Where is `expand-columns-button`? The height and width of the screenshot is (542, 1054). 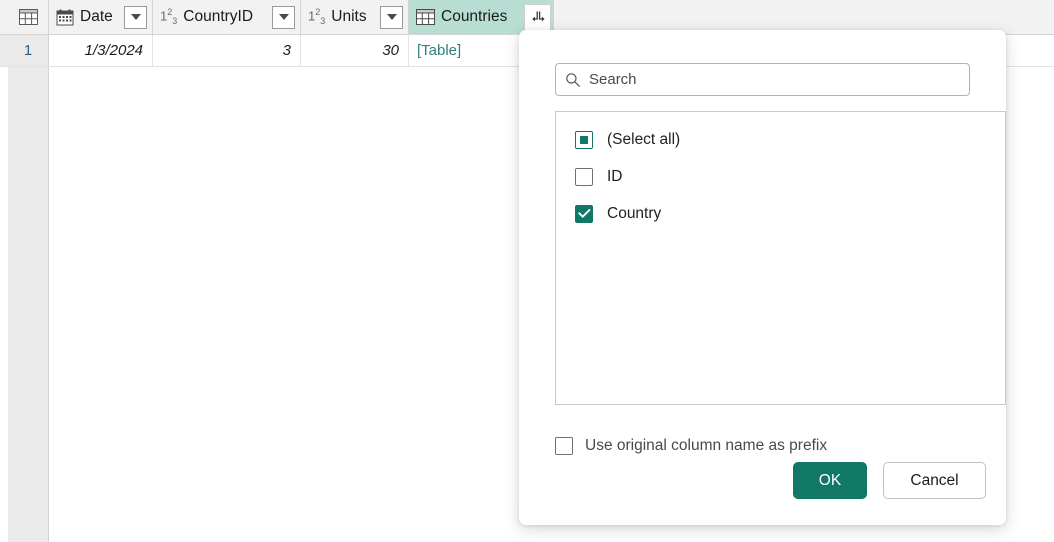 expand-columns-button is located at coordinates (537, 17).